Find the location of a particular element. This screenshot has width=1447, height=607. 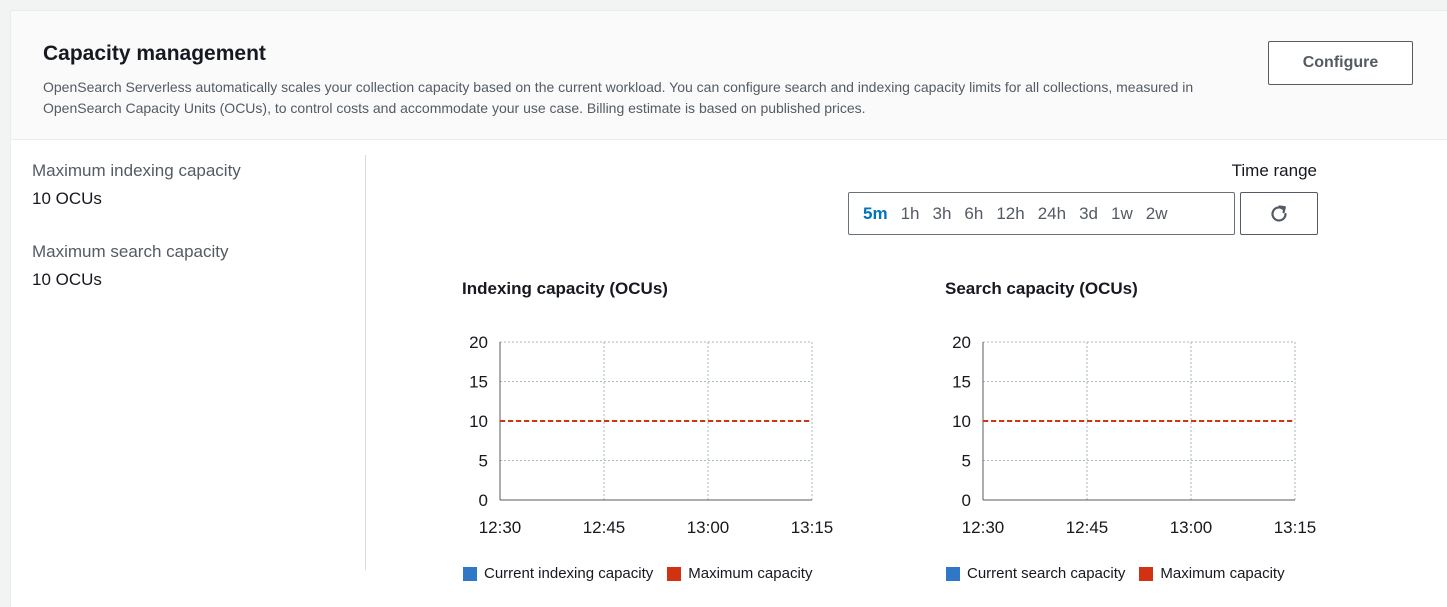

range-option-6h: 6h is located at coordinates (973, 214).